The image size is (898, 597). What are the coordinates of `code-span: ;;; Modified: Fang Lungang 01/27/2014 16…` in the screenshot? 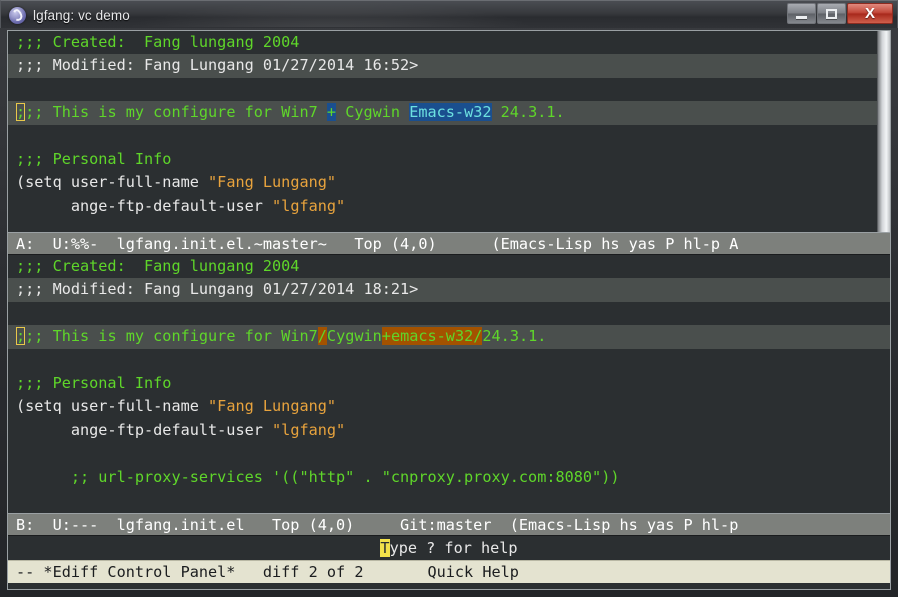 It's located at (217, 65).